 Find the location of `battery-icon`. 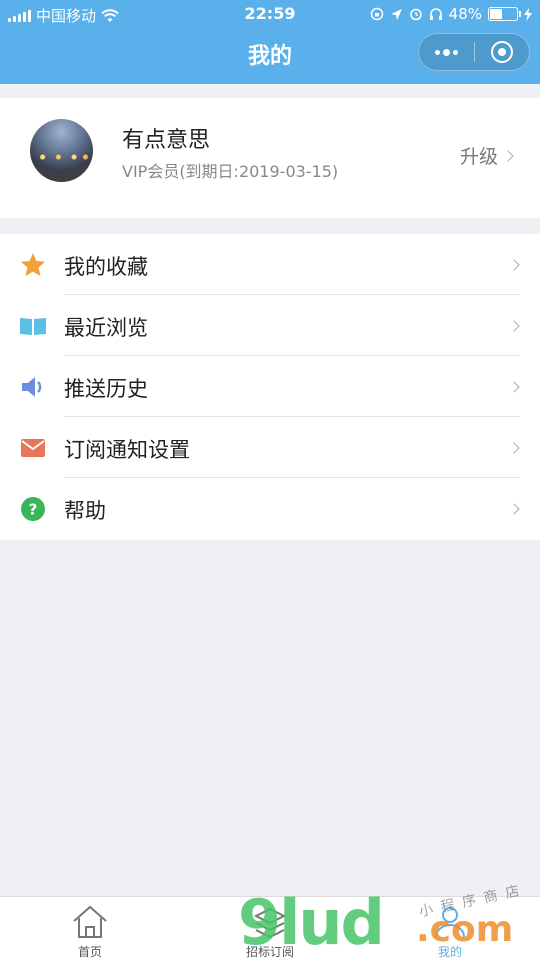

battery-icon is located at coordinates (504, 14).